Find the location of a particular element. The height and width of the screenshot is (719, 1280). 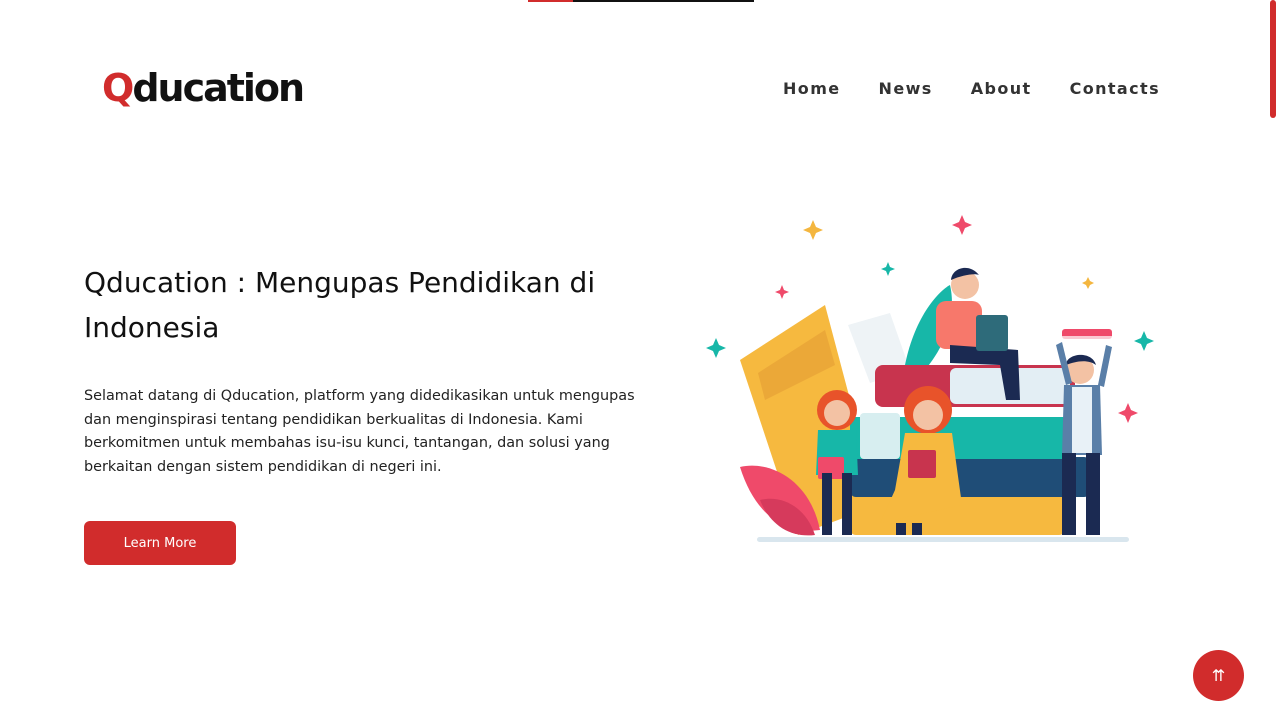

reading-progress-bar is located at coordinates (641, 1).